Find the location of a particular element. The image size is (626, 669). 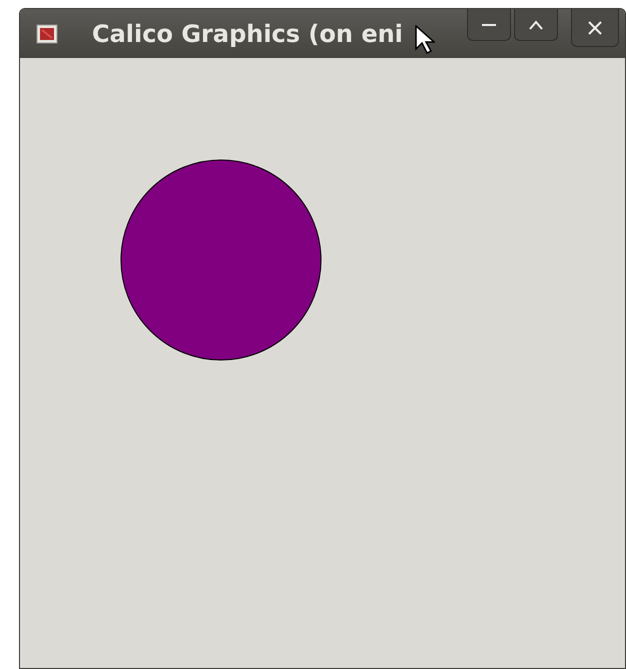

close-button is located at coordinates (595, 28).